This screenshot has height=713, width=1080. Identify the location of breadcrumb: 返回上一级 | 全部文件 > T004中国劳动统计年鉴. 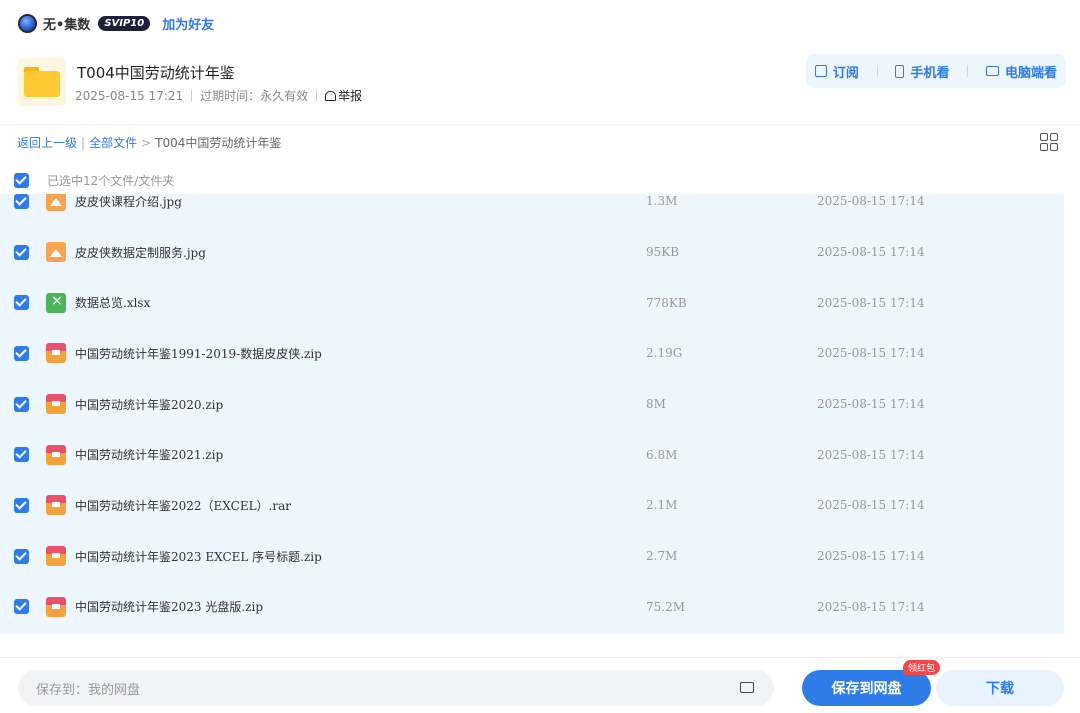
(149, 142).